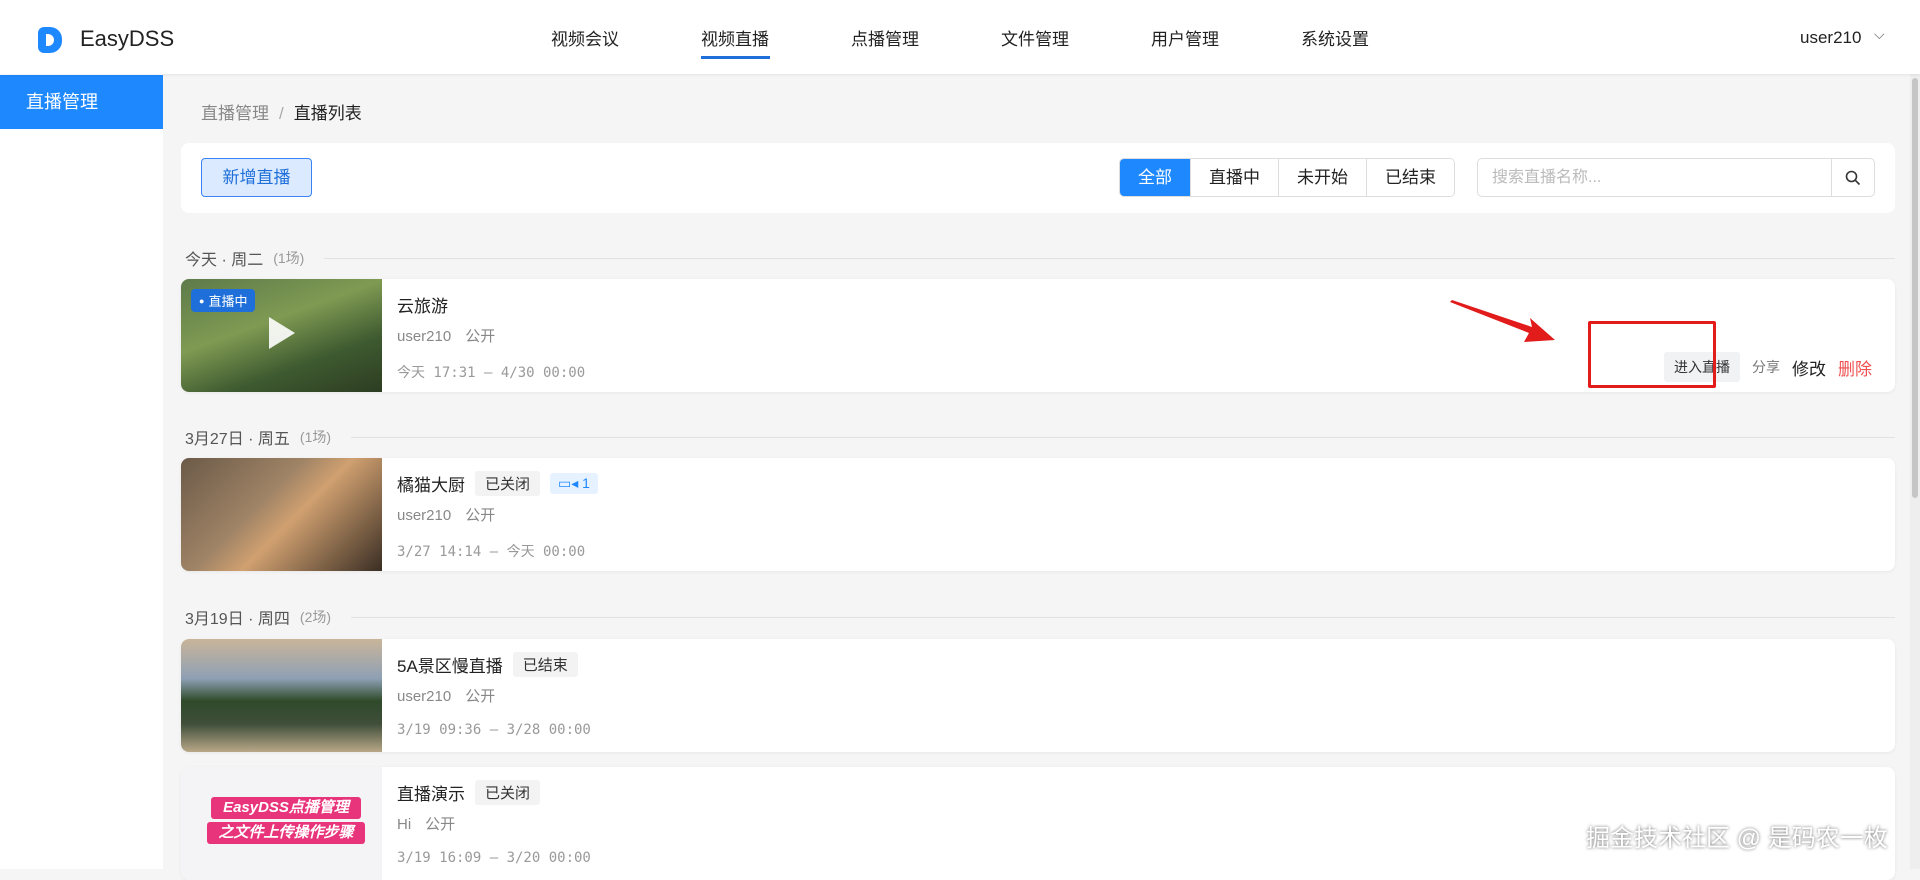  Describe the element at coordinates (327, 113) in the screenshot. I see `breadcrumb-current: 直播列表` at that location.